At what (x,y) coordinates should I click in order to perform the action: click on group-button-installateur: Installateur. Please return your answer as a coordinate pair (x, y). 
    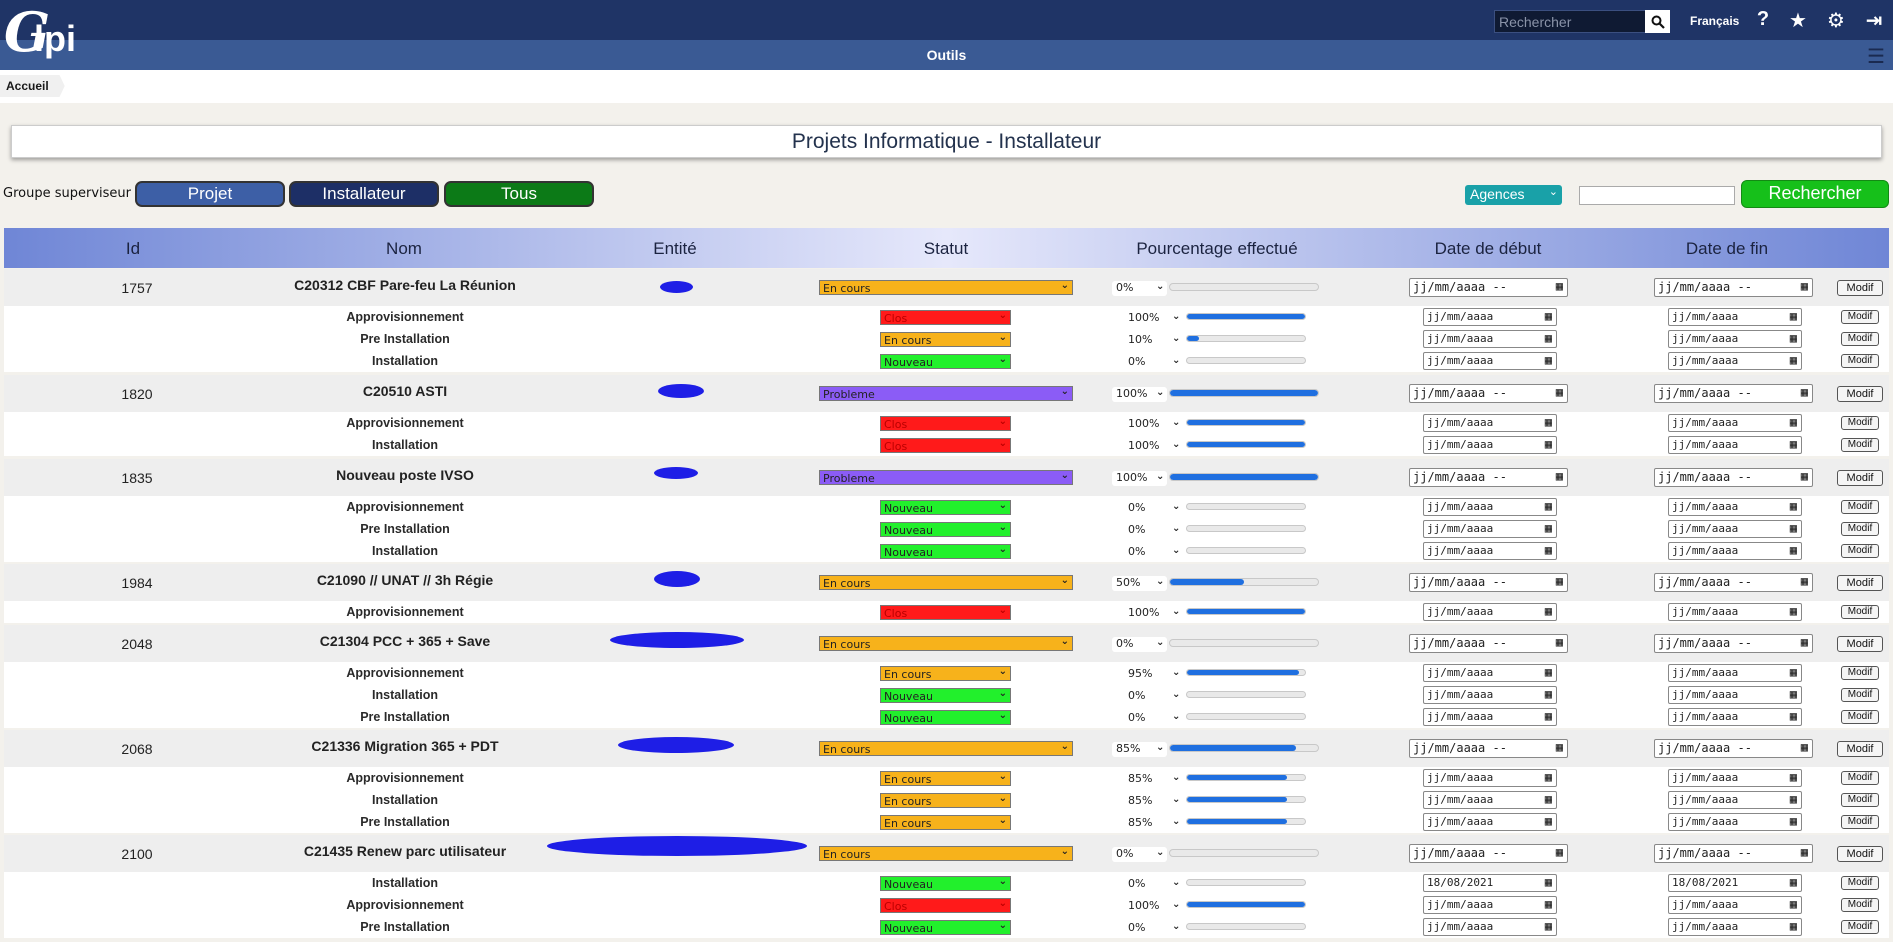
    Looking at the image, I should click on (364, 194).